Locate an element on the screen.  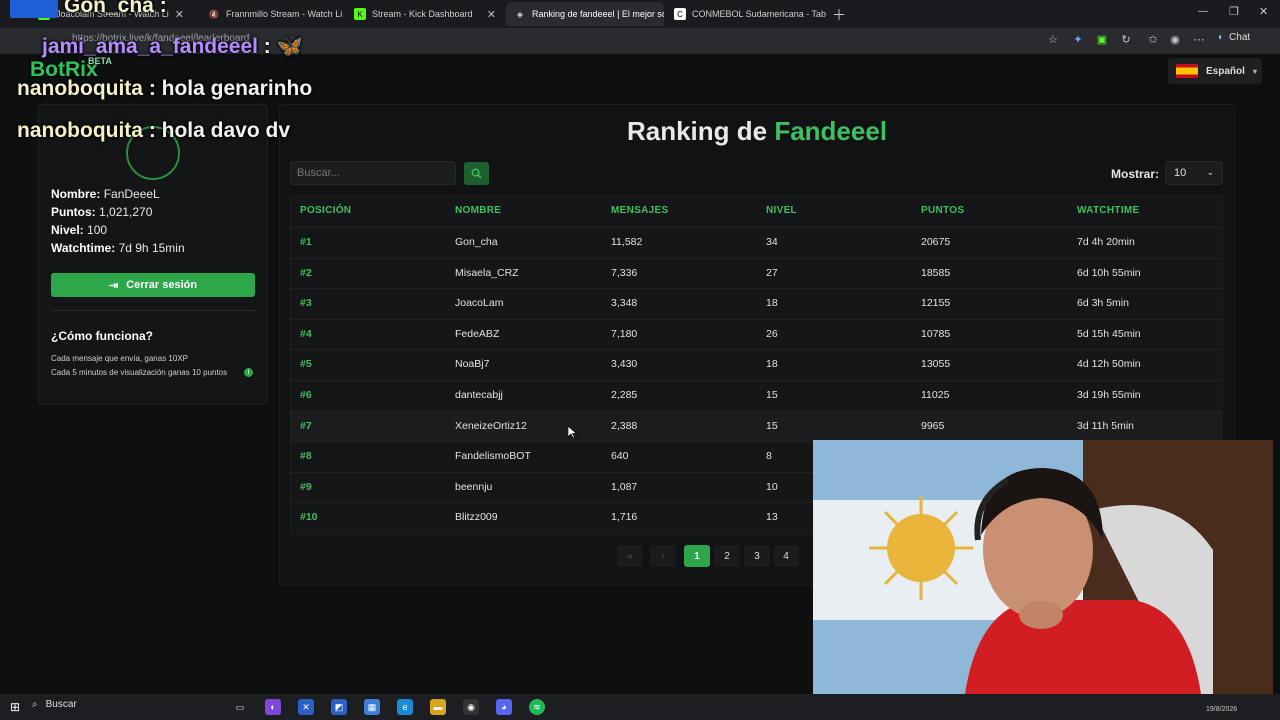
page-2-button: 2 is located at coordinates (727, 556).